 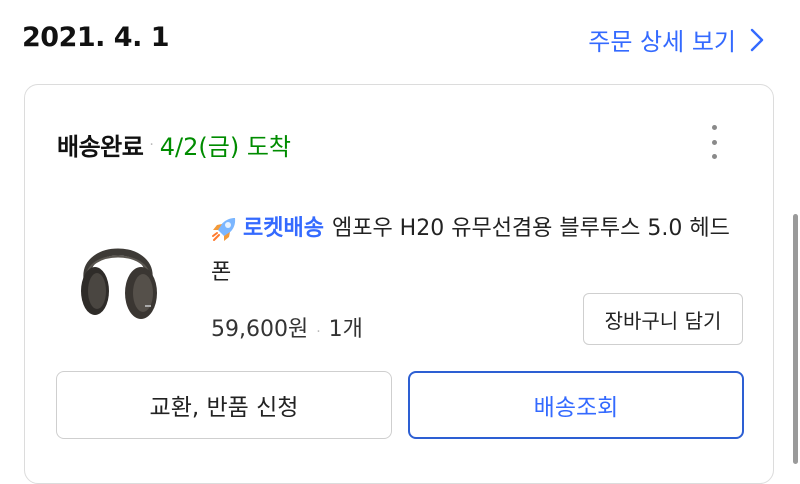 I want to click on track-delivery-button: 배송조회, so click(x=576, y=405).